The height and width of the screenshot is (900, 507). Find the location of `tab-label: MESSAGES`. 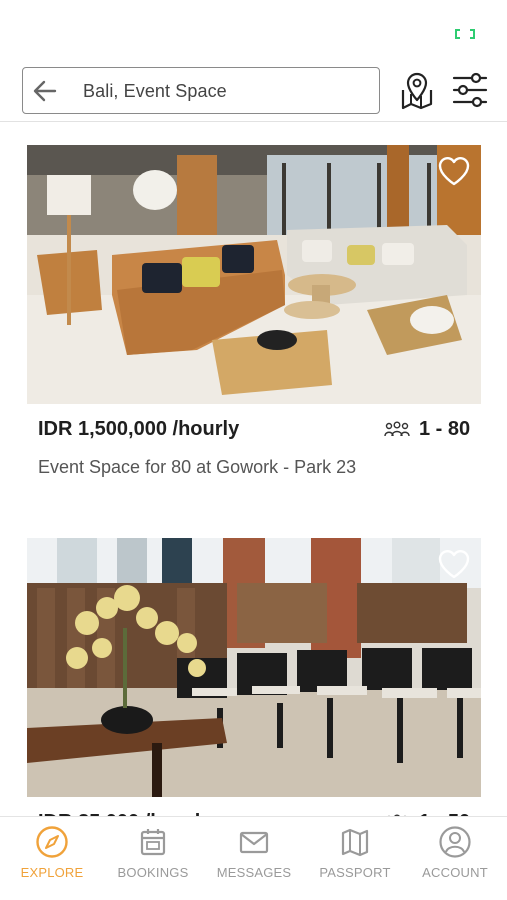

tab-label: MESSAGES is located at coordinates (254, 872).